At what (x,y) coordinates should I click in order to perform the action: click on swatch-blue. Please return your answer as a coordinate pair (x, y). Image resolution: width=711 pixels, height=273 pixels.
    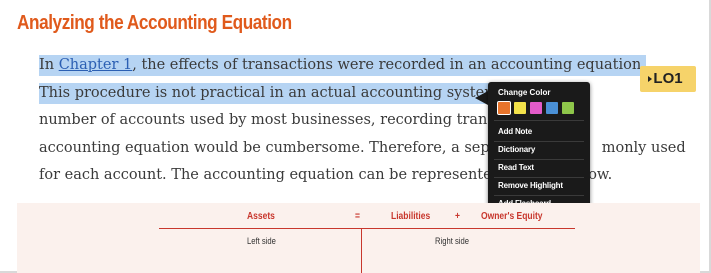
    Looking at the image, I should click on (552, 108).